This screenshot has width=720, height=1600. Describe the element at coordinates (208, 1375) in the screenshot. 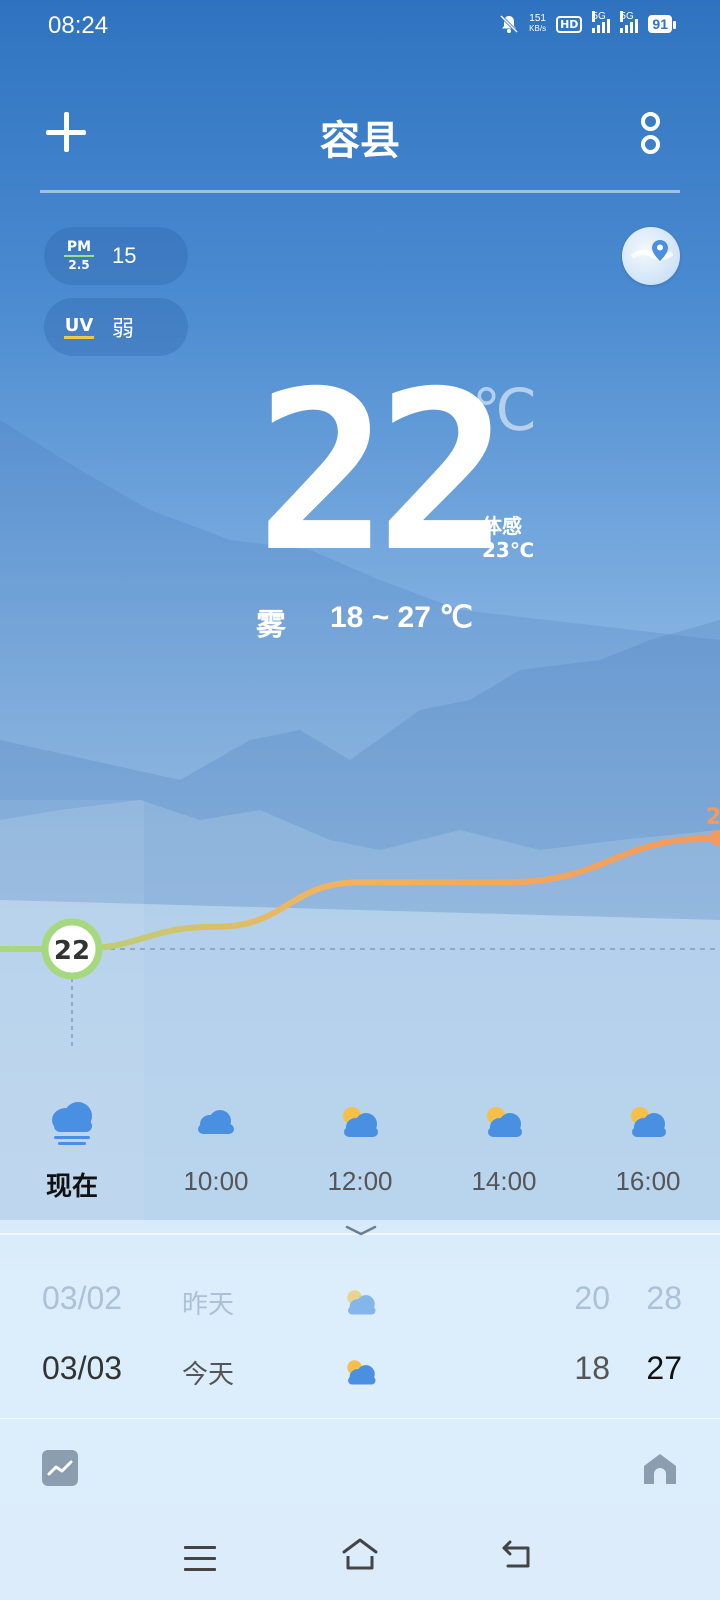

I see `day-label: 今天` at that location.